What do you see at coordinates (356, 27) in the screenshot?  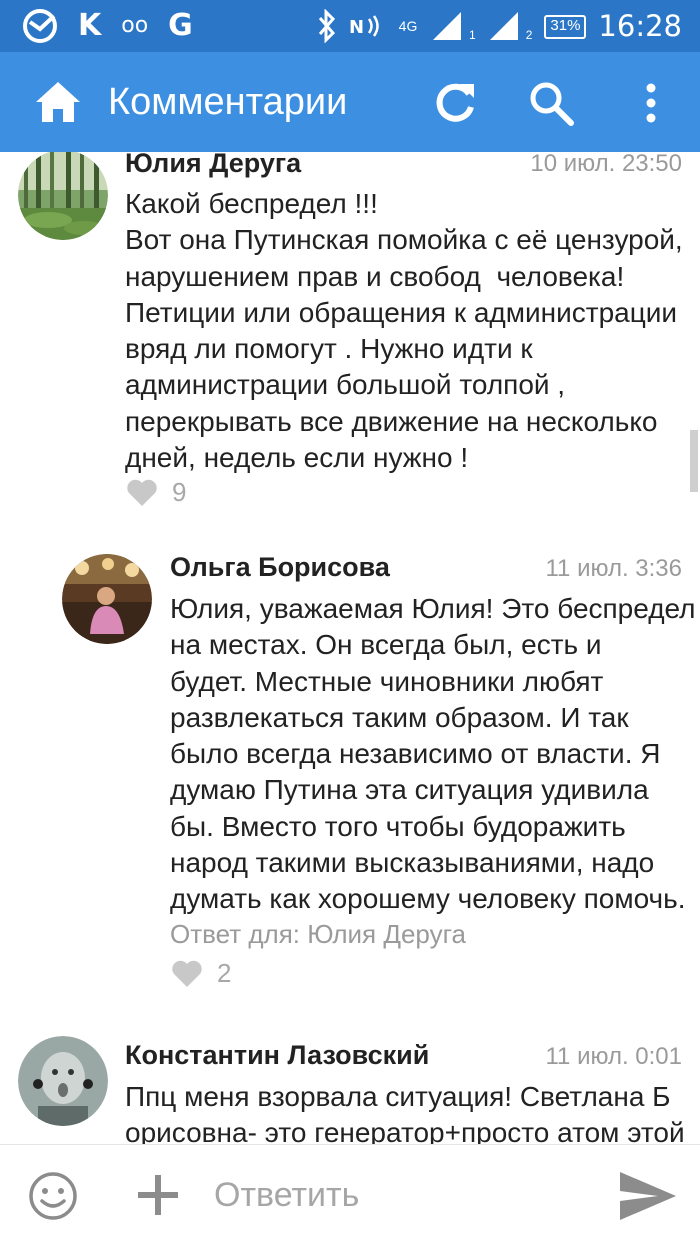 I see `svg-text: N` at bounding box center [356, 27].